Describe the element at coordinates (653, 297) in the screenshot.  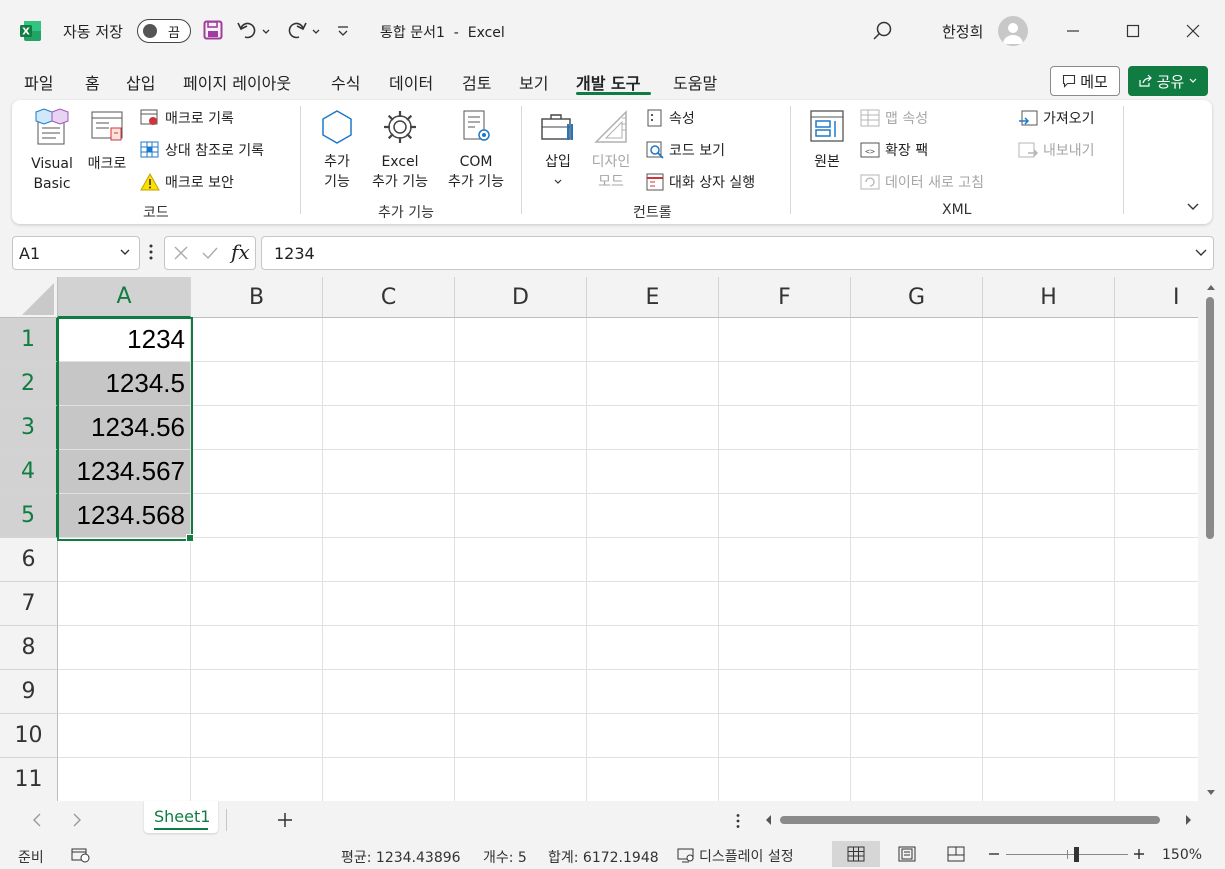
I see `column-header: E` at that location.